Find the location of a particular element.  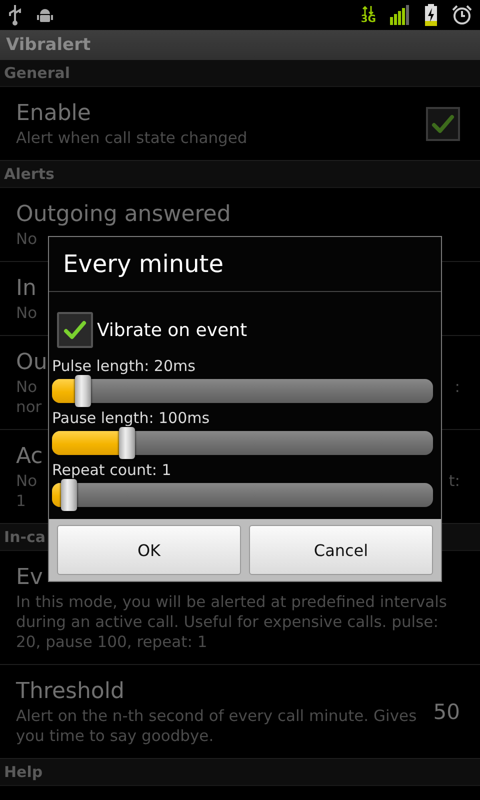

robot-icon is located at coordinates (45, 15).